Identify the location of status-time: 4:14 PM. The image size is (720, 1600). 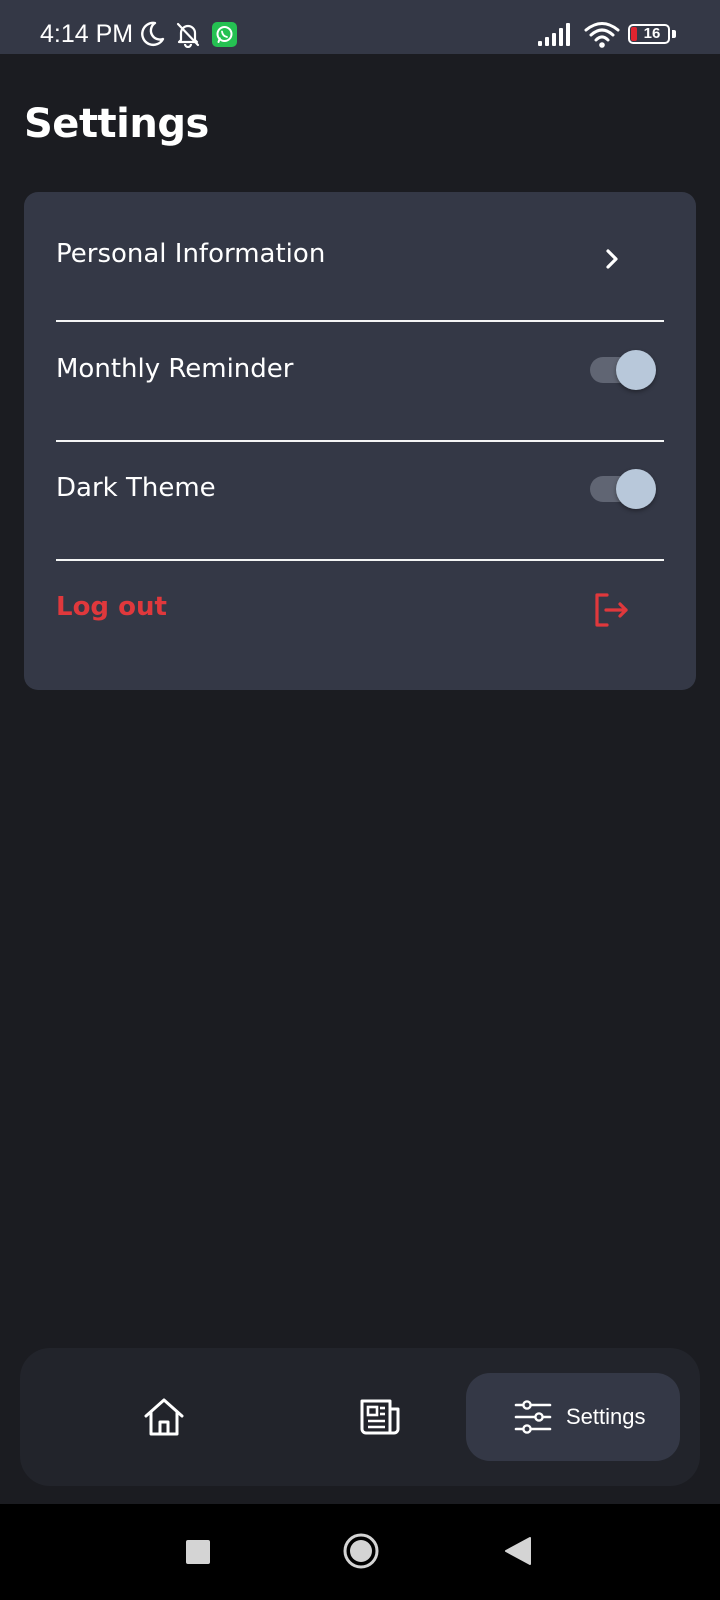
(87, 34).